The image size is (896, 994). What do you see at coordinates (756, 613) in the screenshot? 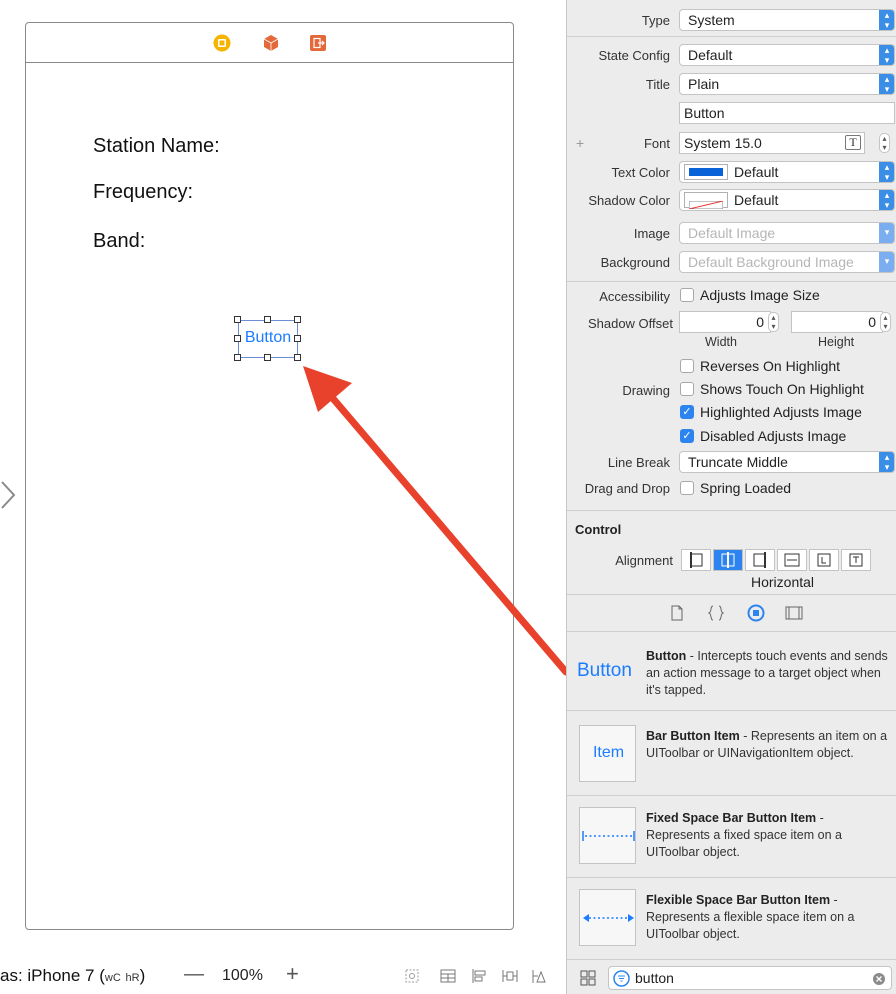
I see `object-library-icon` at bounding box center [756, 613].